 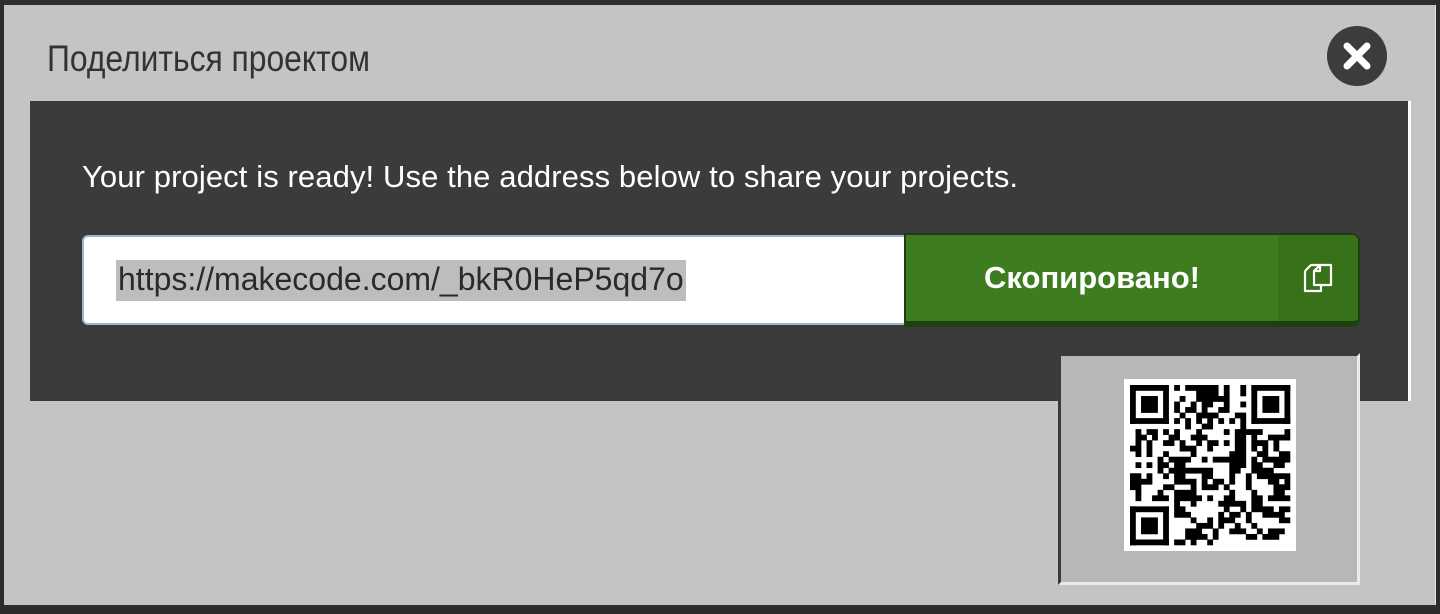 I want to click on close-icon, so click(x=1357, y=56).